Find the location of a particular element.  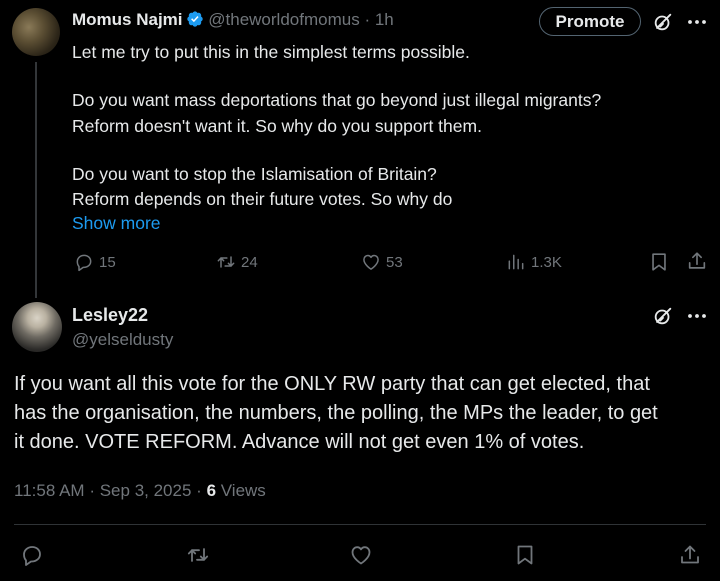

like-count: 53 is located at coordinates (394, 262).